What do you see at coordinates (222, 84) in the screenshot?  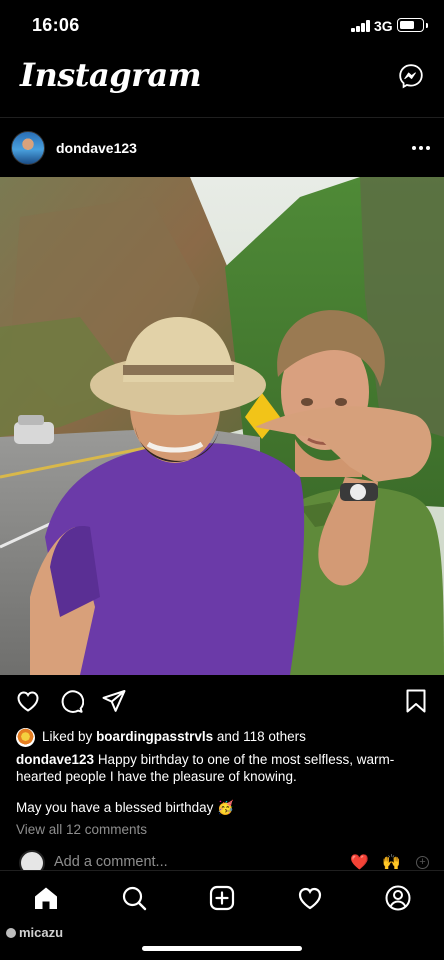 I see `app-header: Instagram` at bounding box center [222, 84].